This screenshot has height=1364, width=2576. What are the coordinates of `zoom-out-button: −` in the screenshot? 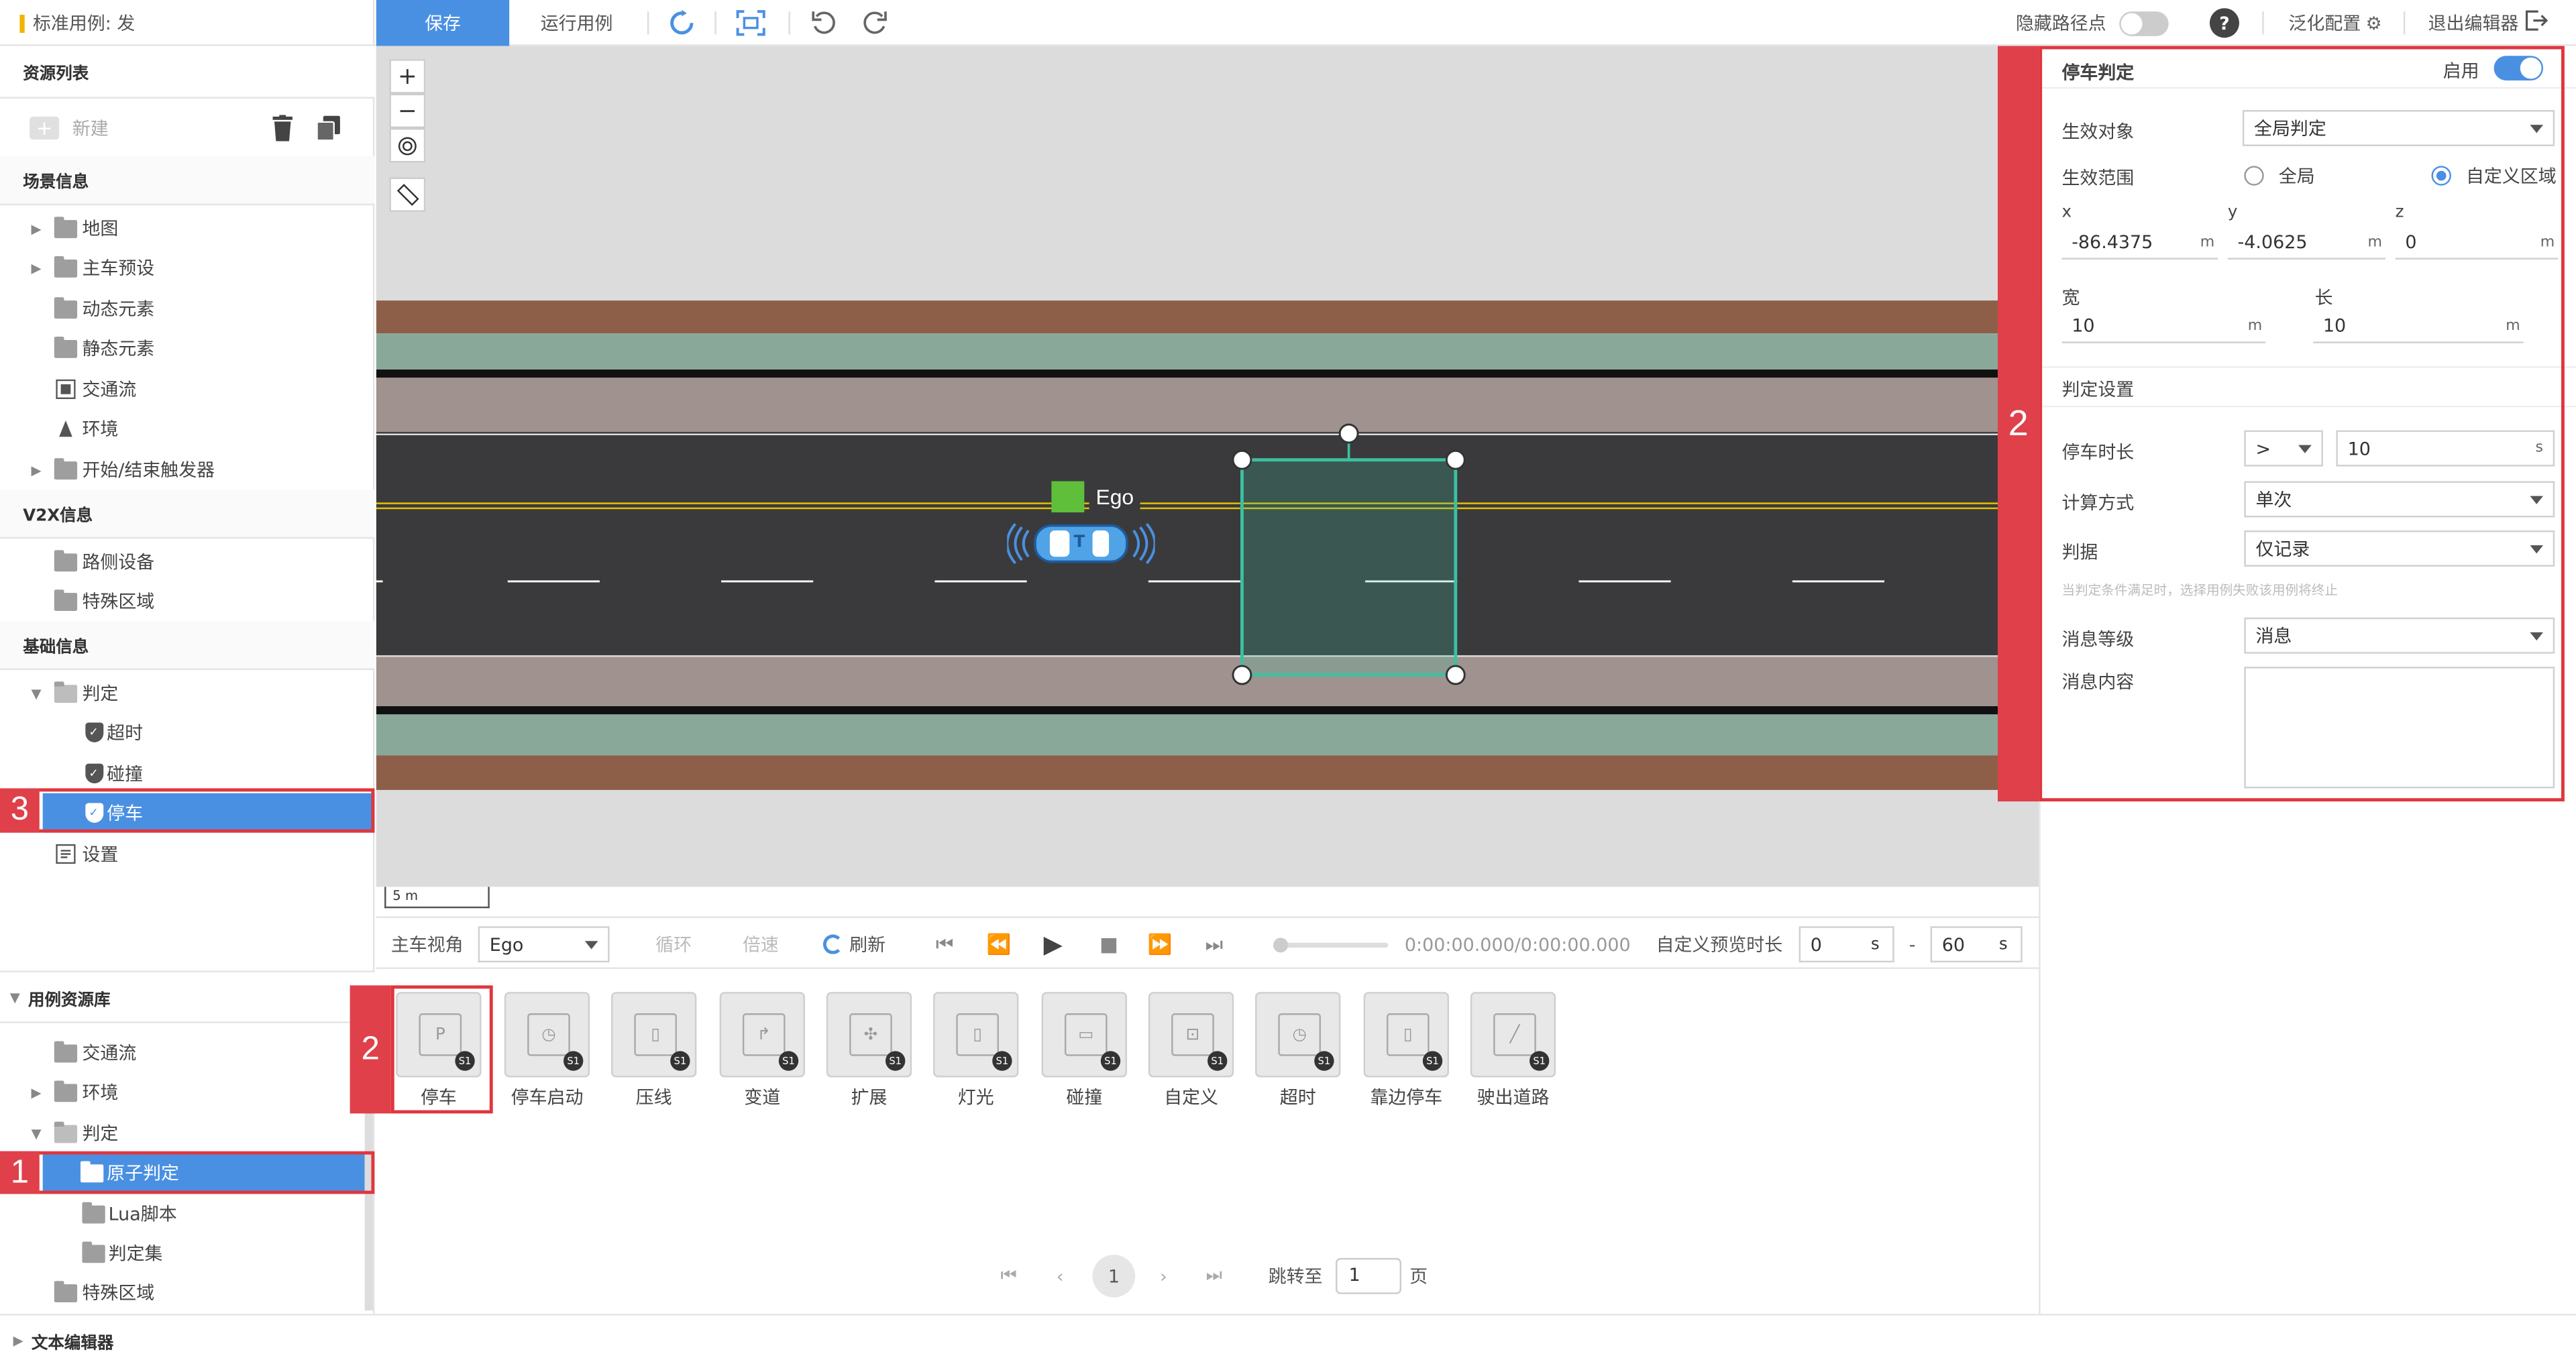 It's located at (407, 111).